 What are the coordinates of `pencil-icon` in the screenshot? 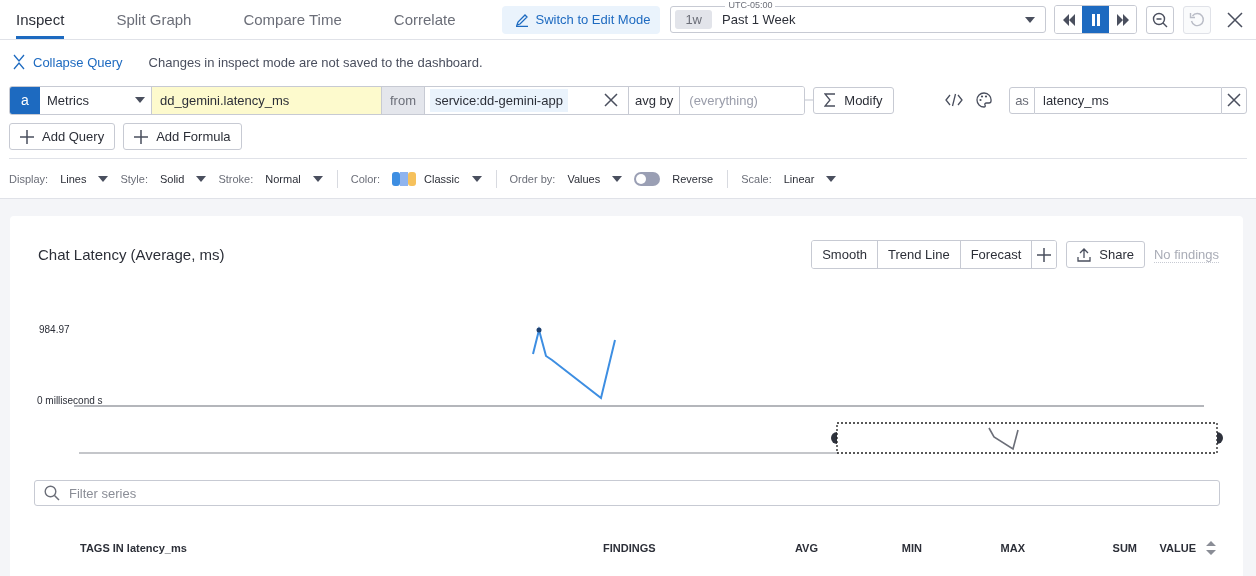 It's located at (521, 19).